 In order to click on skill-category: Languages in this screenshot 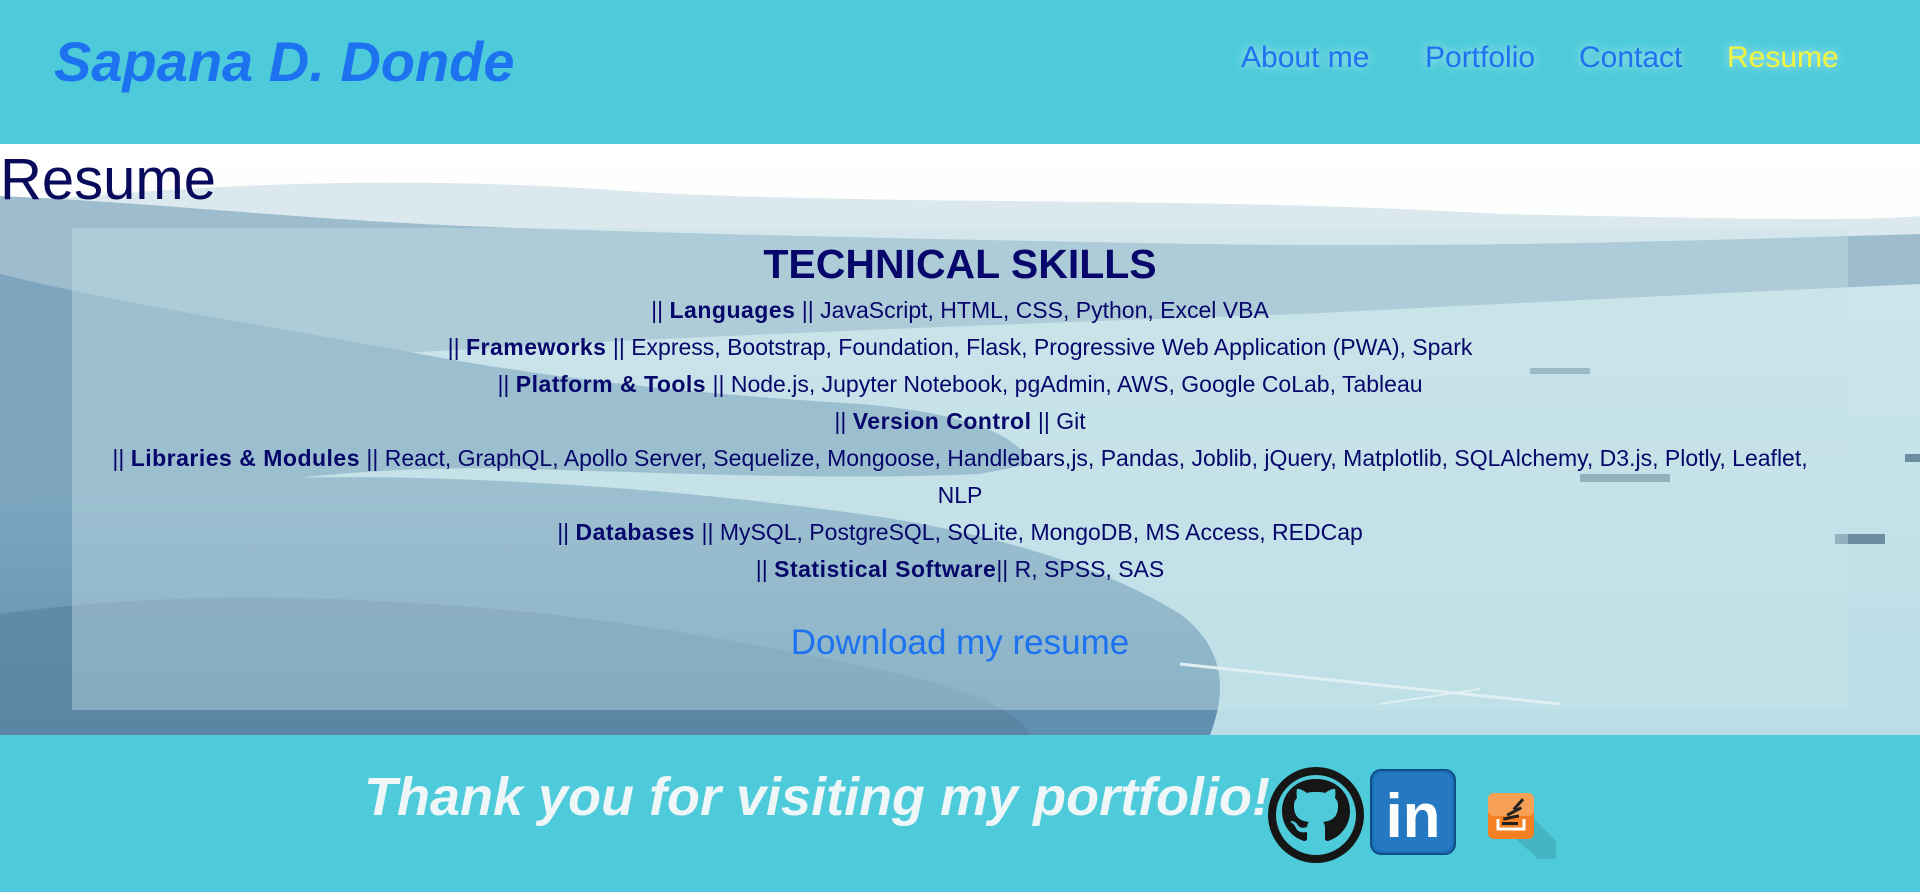, I will do `click(732, 310)`.